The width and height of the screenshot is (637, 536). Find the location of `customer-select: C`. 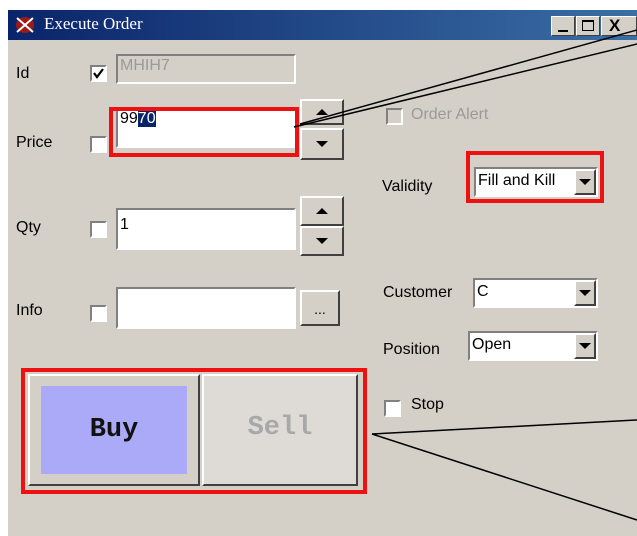

customer-select: C is located at coordinates (535, 293).